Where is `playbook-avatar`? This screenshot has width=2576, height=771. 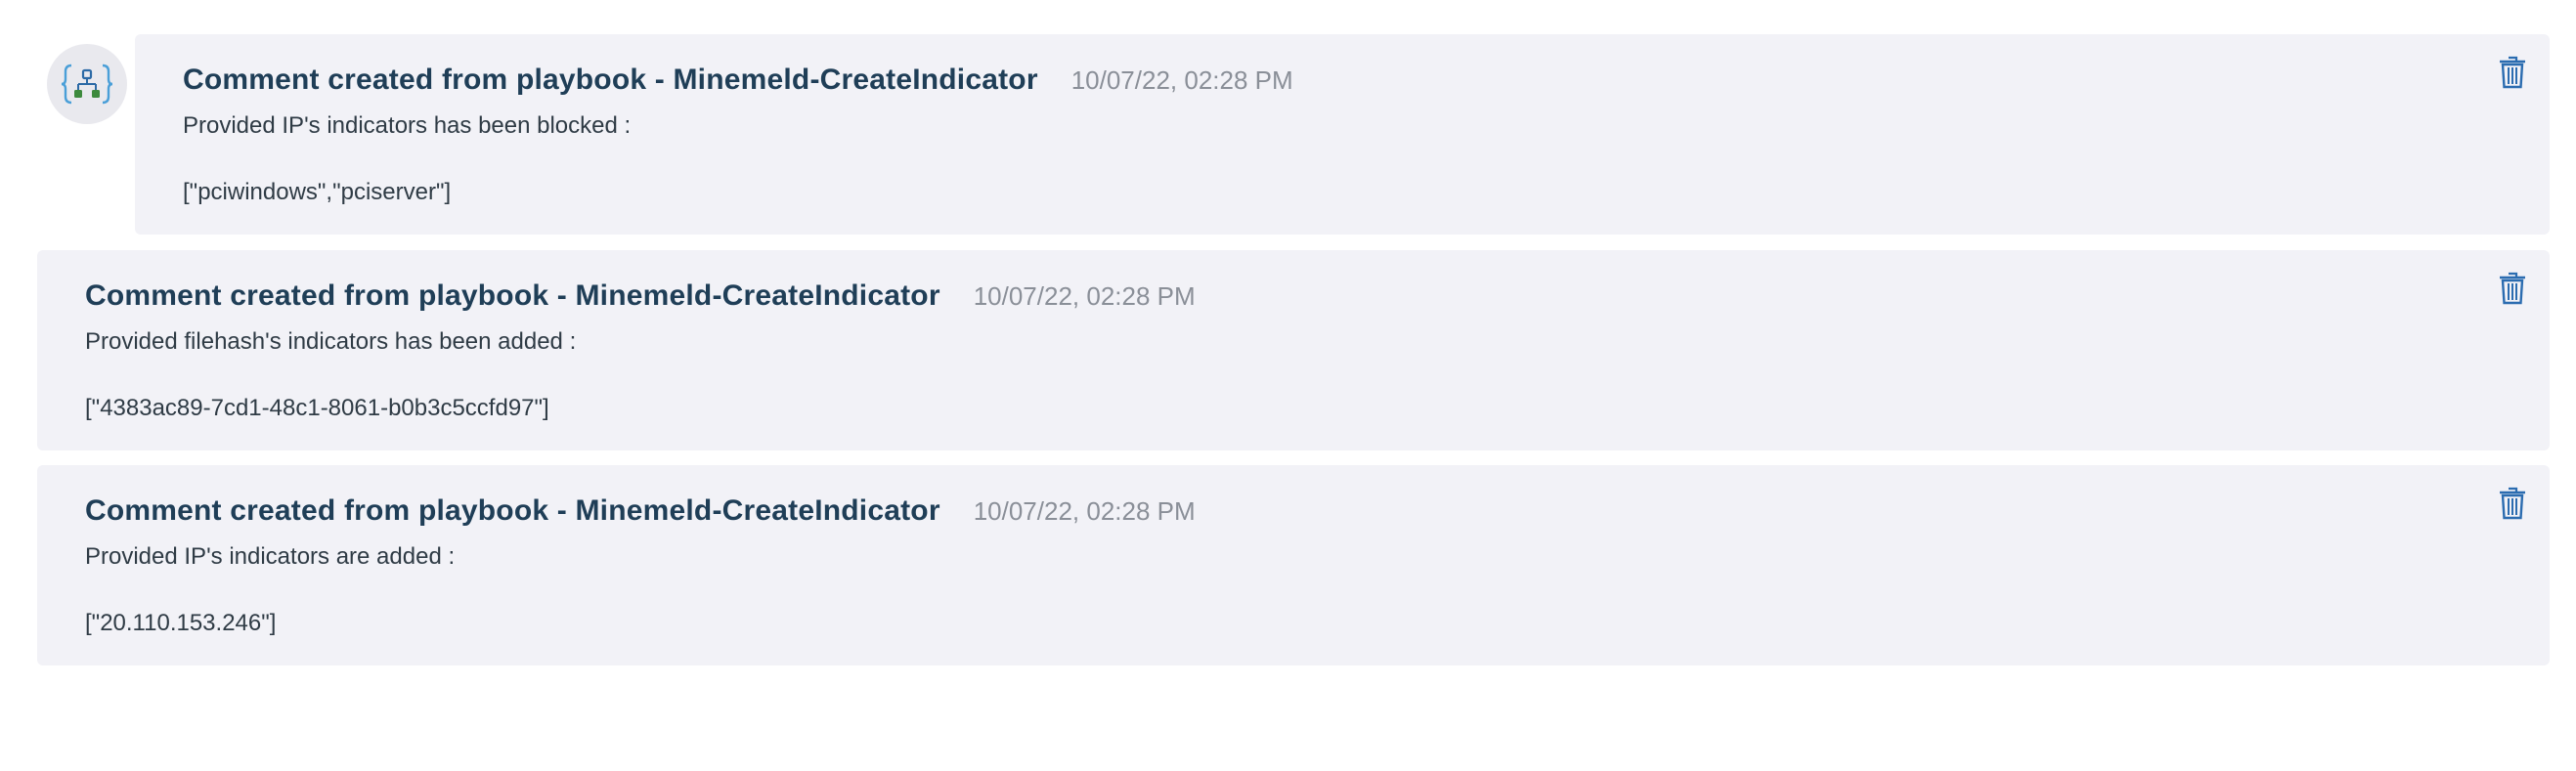
playbook-avatar is located at coordinates (87, 84).